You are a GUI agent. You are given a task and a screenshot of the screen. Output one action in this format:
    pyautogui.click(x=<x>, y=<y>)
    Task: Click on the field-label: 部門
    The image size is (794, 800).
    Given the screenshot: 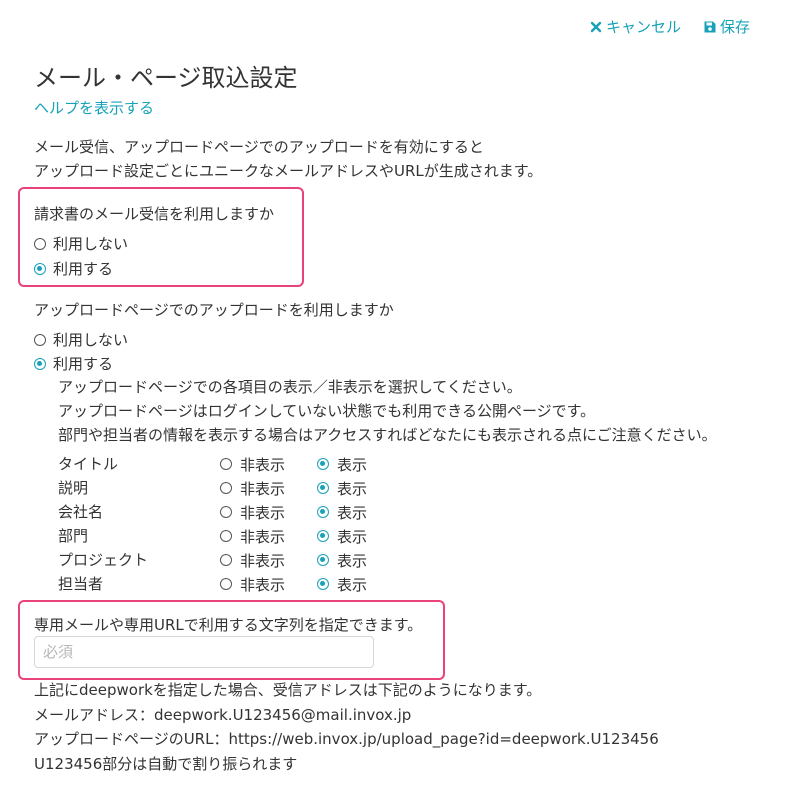 What is the action you would take?
    pyautogui.click(x=73, y=536)
    